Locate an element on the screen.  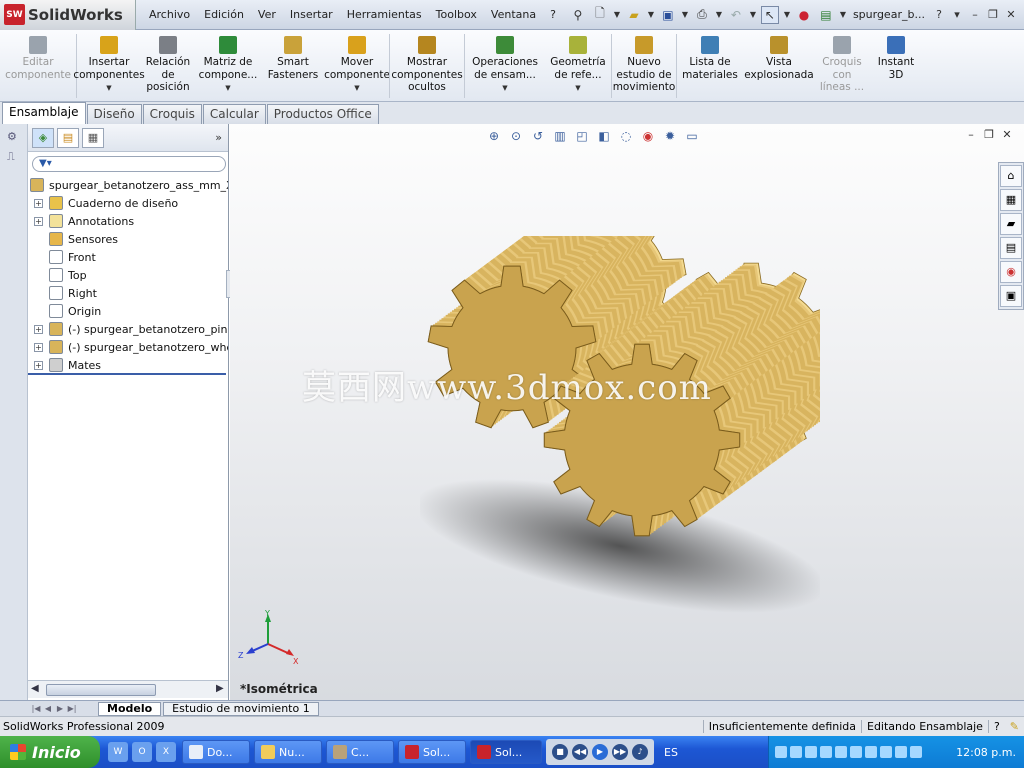
zoom-to-area-icon: ⊙ is located at coordinates (516, 136).